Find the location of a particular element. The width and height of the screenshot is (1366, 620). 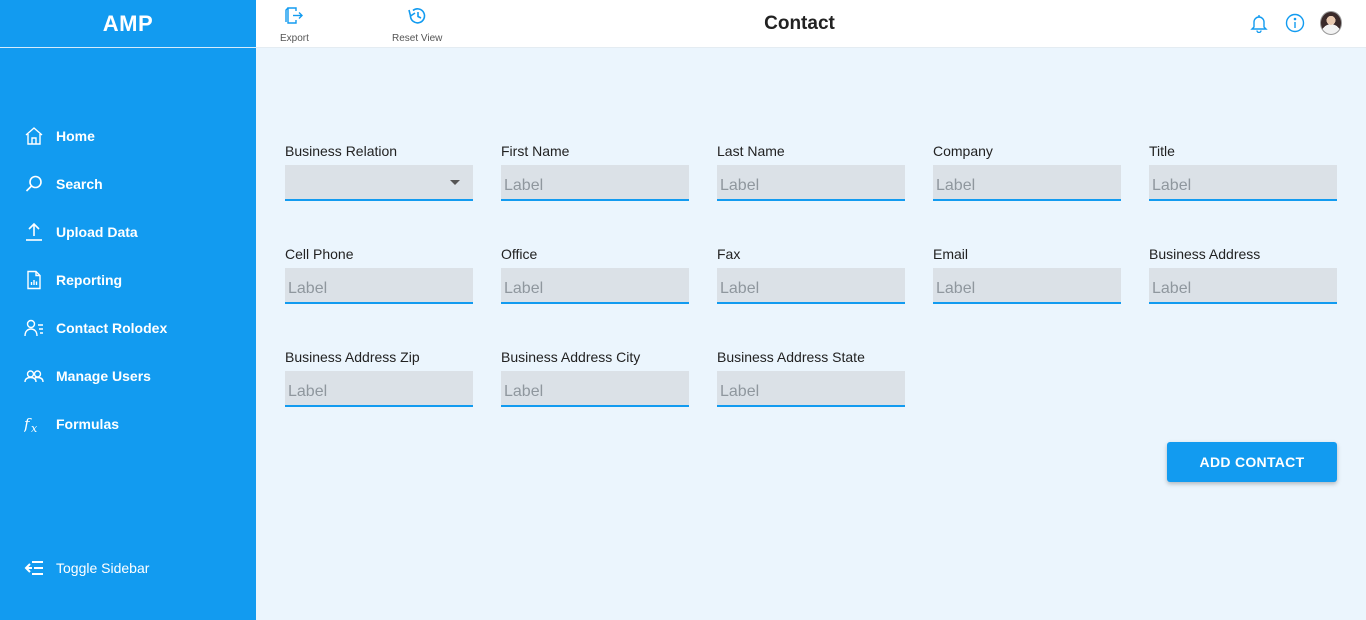

report-icon is located at coordinates (34, 280).